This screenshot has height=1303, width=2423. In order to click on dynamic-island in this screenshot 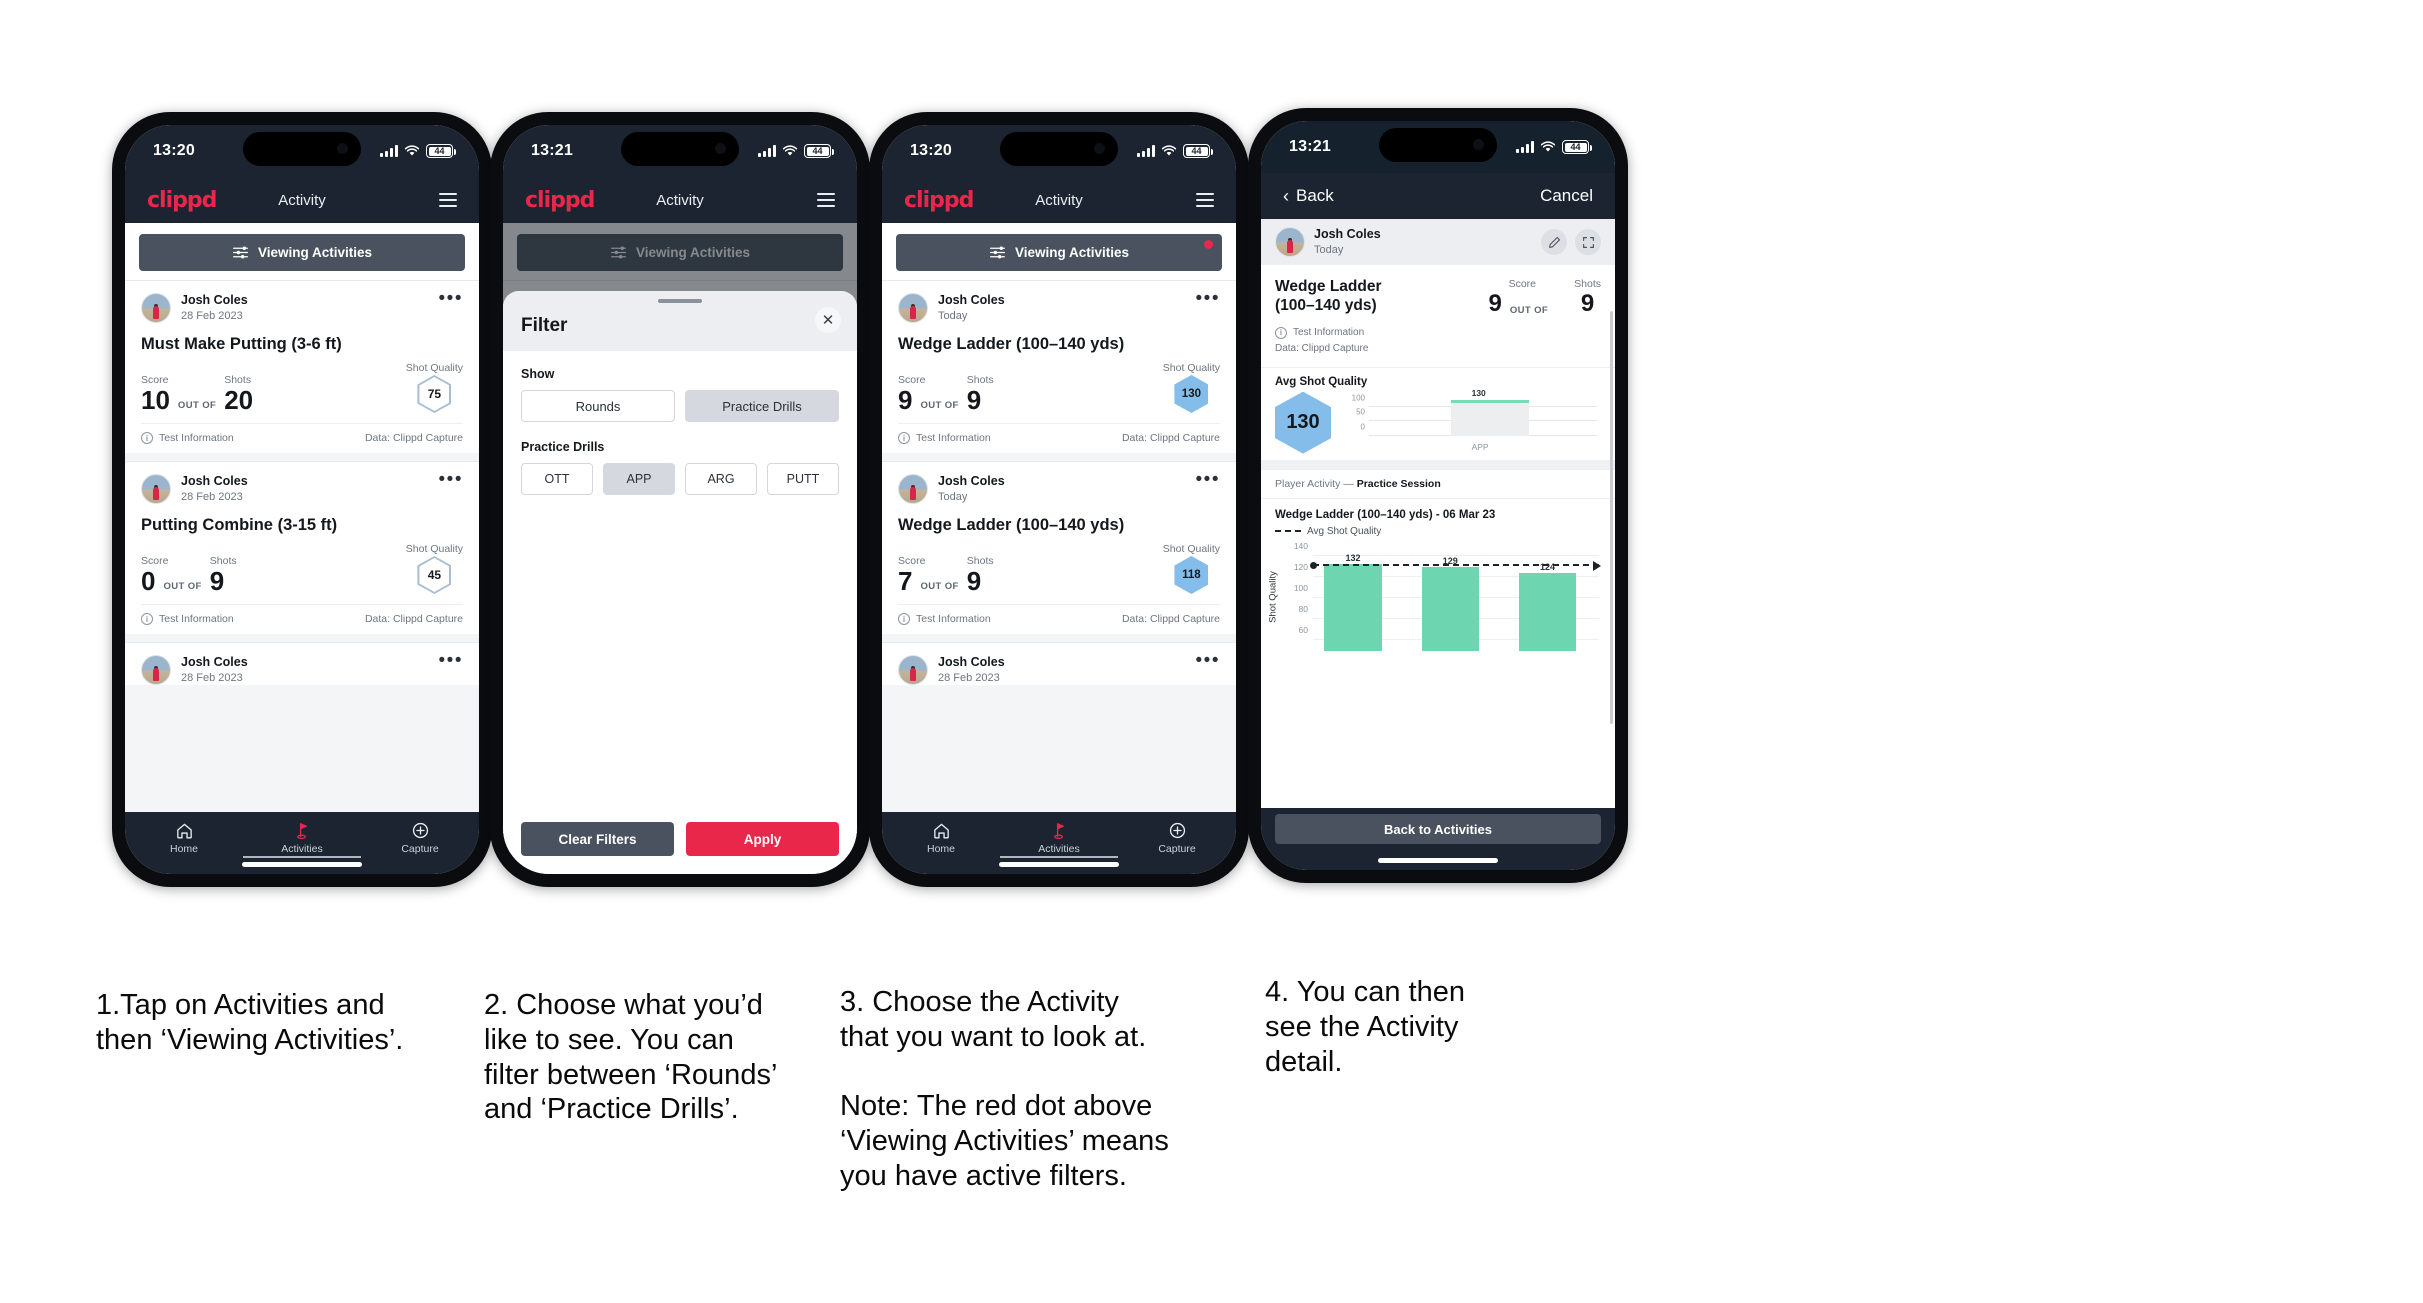, I will do `click(680, 149)`.